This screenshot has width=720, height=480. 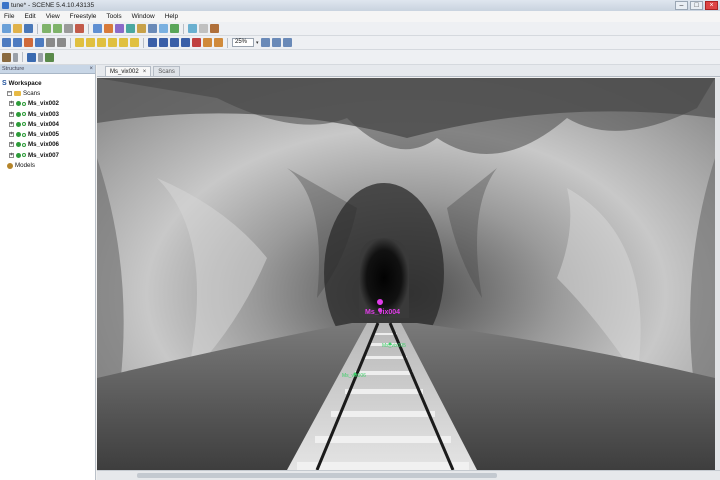 I want to click on menu-view: View, so click(x=53, y=16).